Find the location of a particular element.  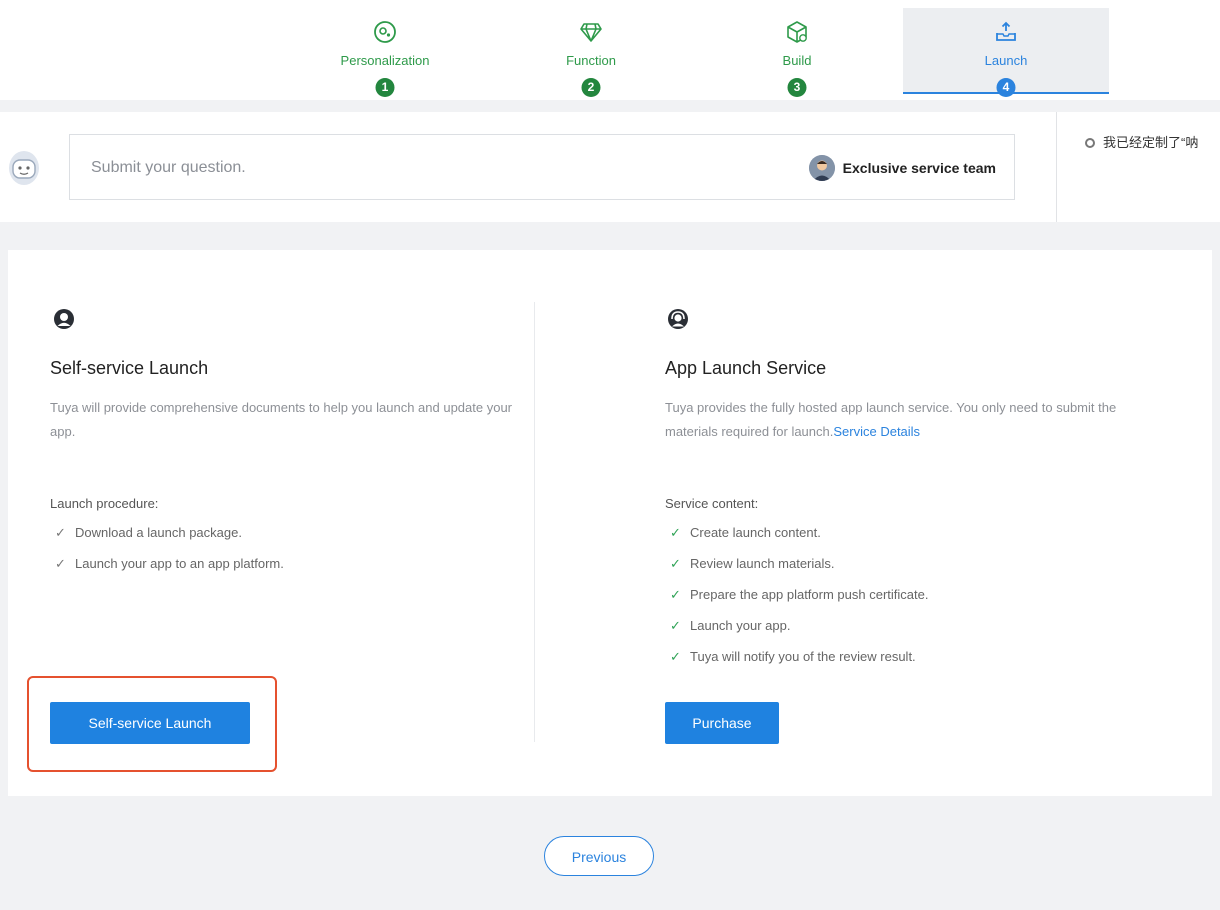

purchase-button: Purchase is located at coordinates (722, 723).